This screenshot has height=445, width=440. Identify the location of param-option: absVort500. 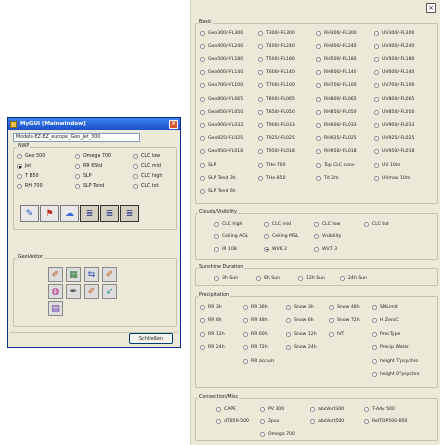
(337, 422).